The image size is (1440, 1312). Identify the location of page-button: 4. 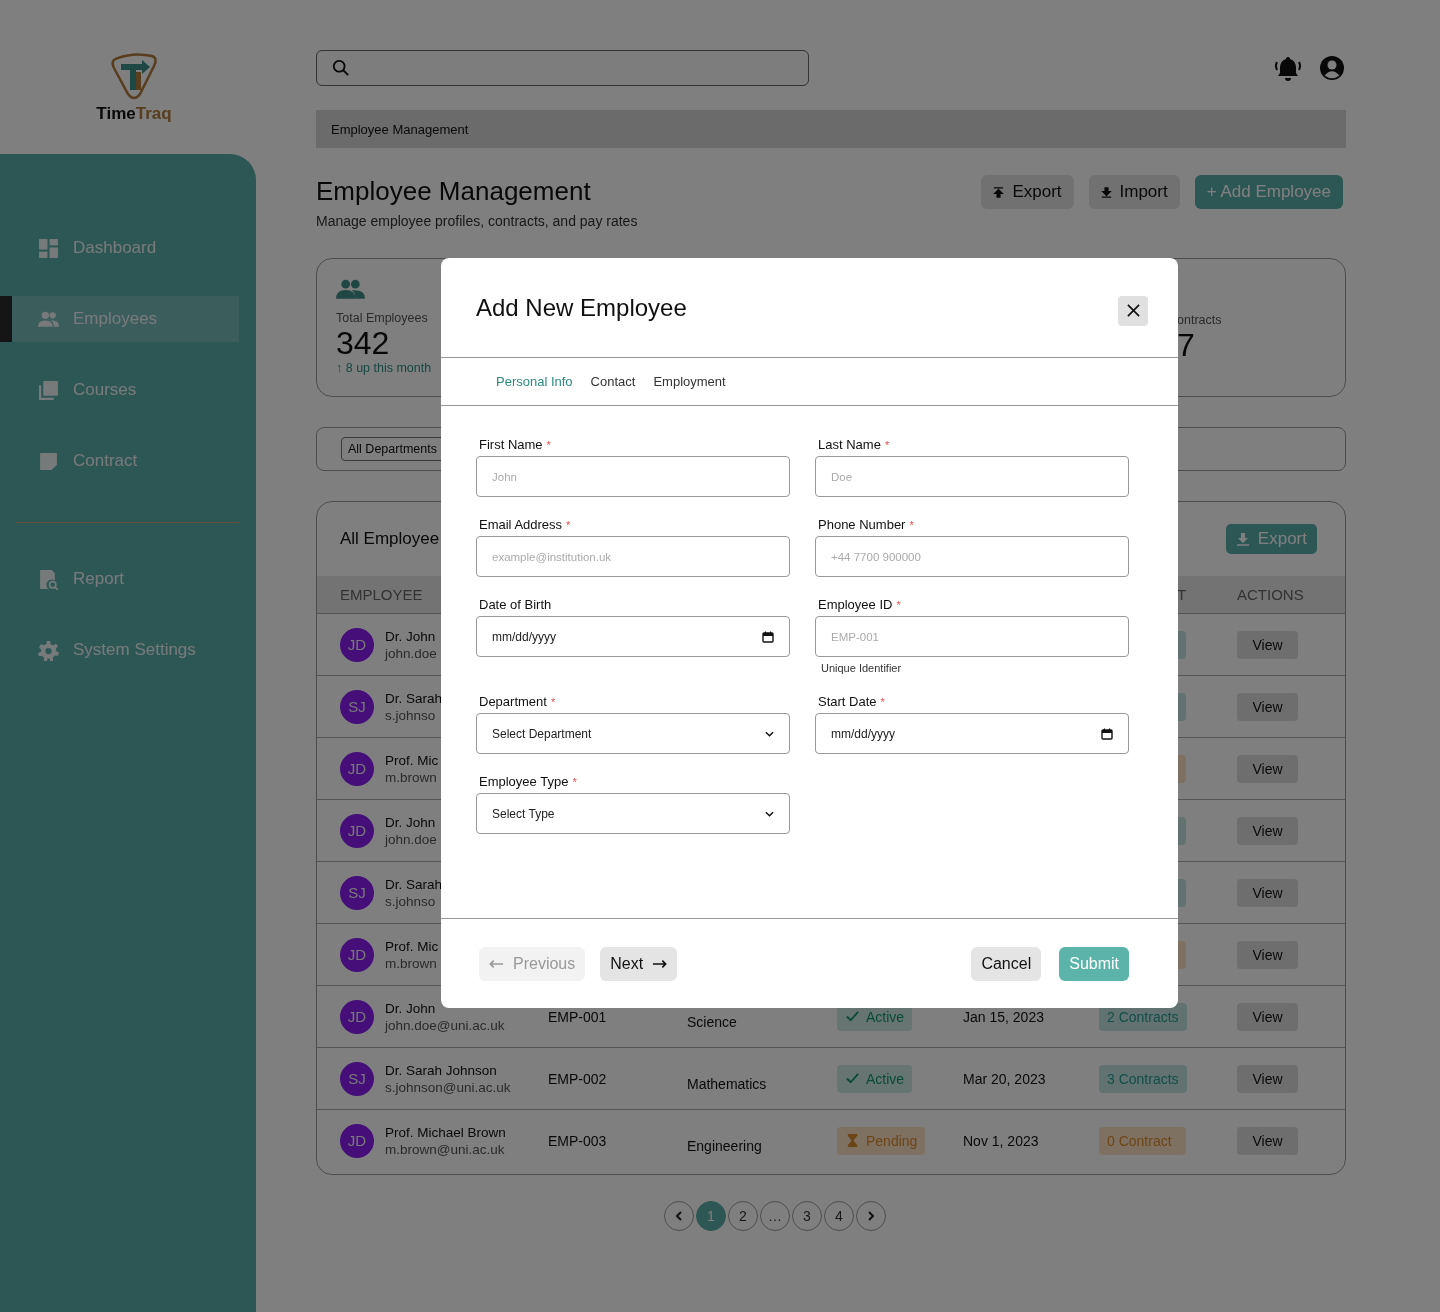
(839, 1216).